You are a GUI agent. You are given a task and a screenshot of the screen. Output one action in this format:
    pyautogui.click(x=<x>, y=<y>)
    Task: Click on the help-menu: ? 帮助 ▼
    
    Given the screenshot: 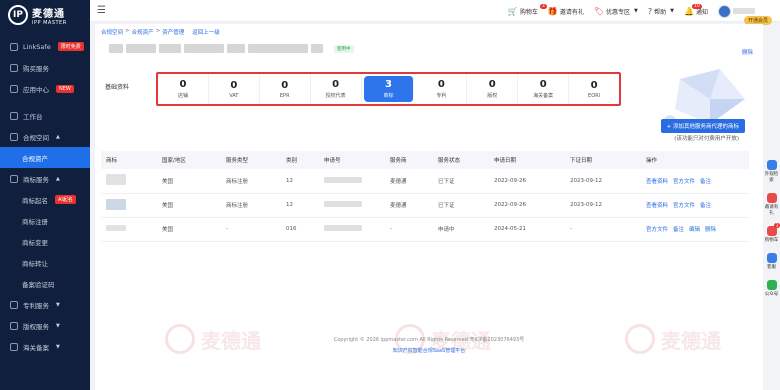 What is the action you would take?
    pyautogui.click(x=661, y=11)
    